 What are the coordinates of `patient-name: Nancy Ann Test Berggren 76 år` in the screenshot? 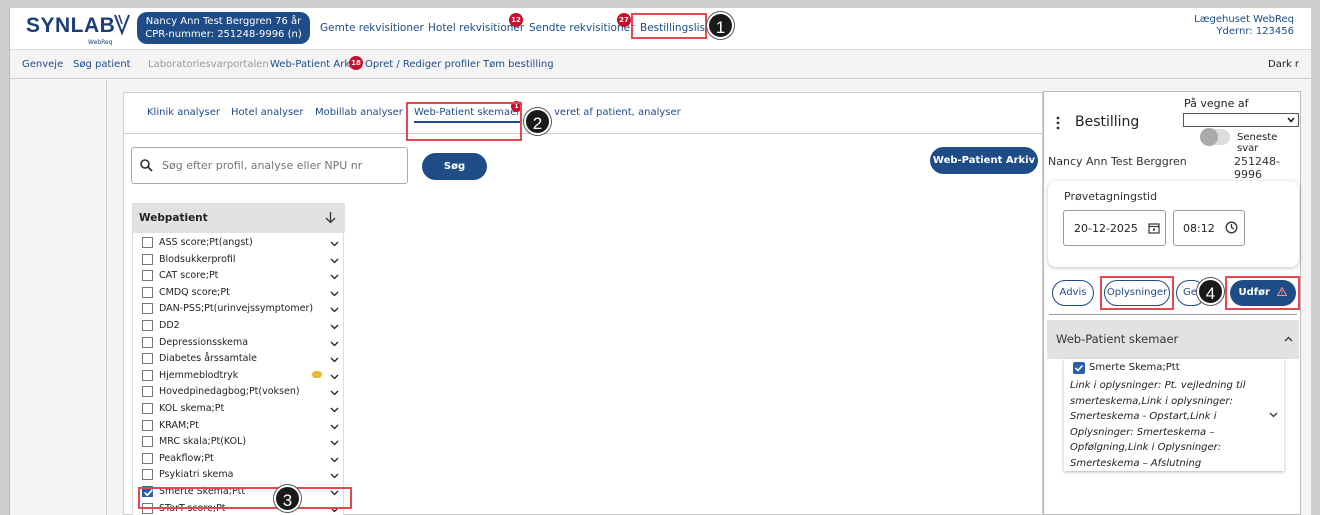 It's located at (223, 21).